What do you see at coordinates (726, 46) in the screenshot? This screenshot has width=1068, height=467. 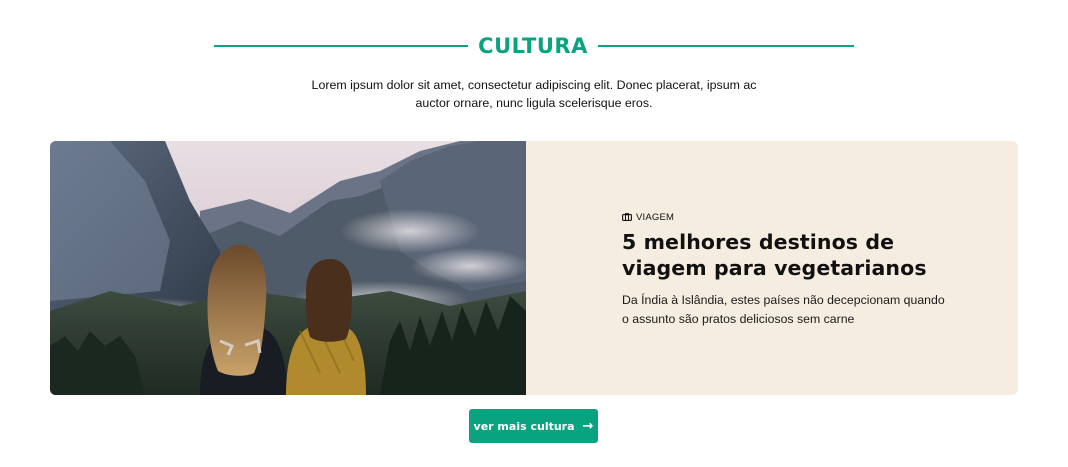 I see `title-divider-right` at bounding box center [726, 46].